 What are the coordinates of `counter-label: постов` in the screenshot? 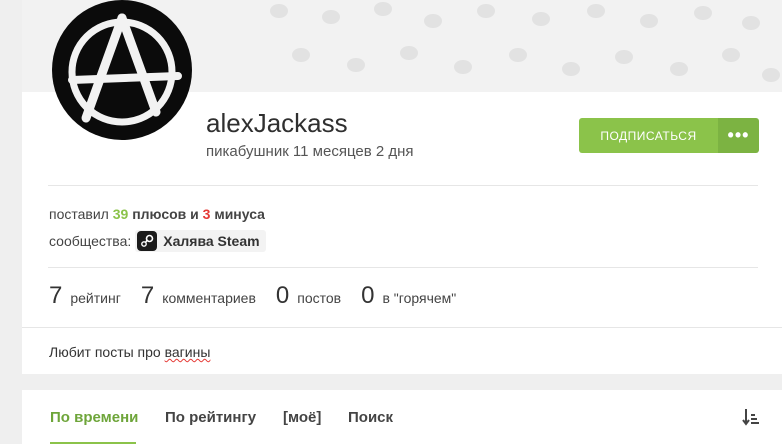 It's located at (319, 298).